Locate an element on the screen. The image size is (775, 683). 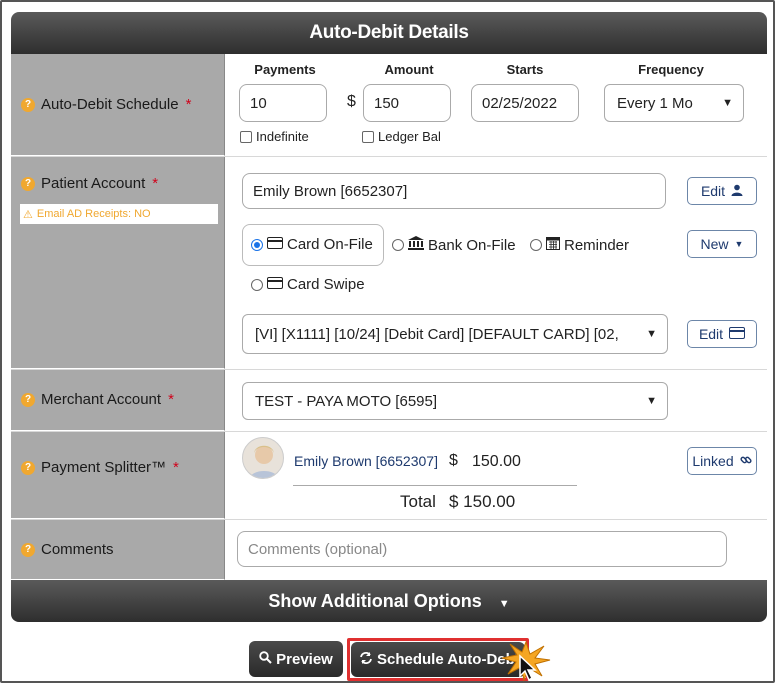
payments-input: 10 is located at coordinates (283, 103).